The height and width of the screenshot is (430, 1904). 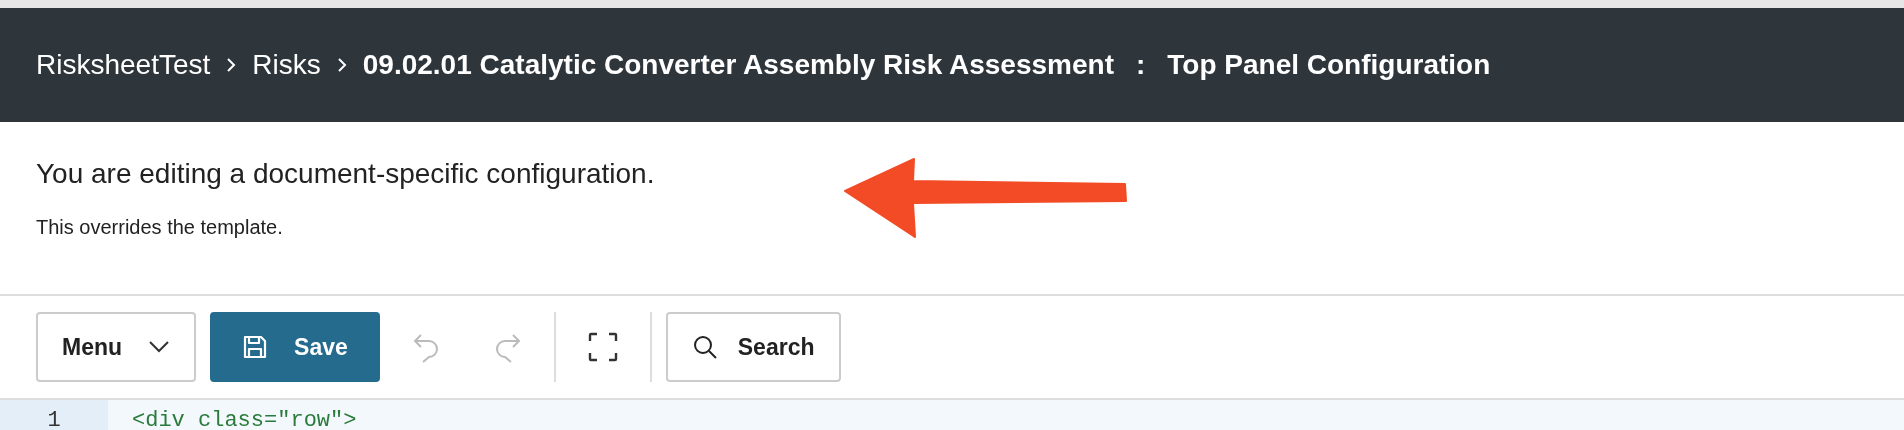 What do you see at coordinates (295, 347) in the screenshot?
I see `save-button: Save` at bounding box center [295, 347].